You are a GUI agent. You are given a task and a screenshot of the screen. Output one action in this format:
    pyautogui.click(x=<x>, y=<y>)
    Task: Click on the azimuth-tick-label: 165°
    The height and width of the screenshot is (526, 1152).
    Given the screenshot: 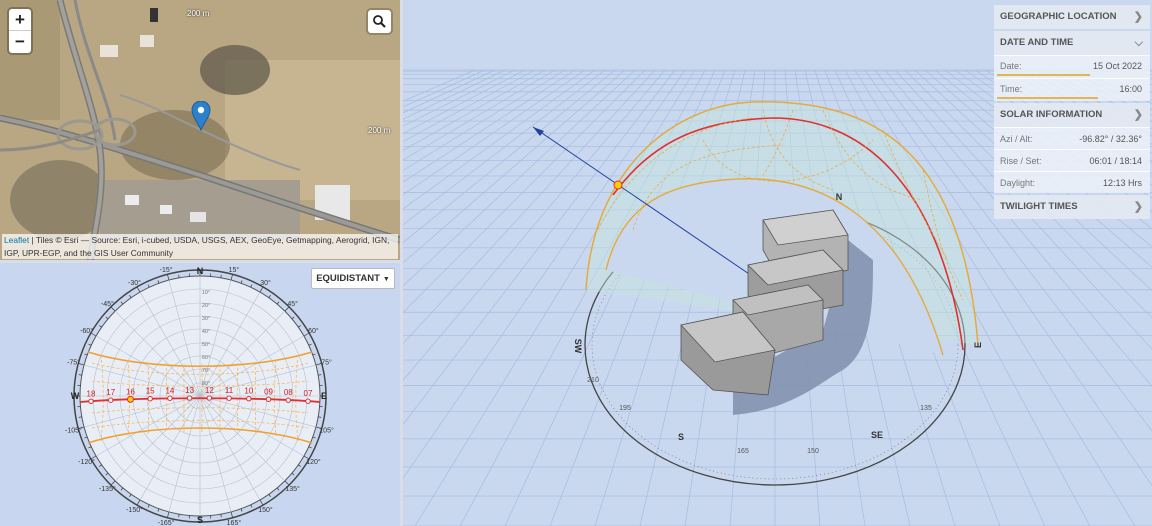 What is the action you would take?
    pyautogui.click(x=234, y=522)
    